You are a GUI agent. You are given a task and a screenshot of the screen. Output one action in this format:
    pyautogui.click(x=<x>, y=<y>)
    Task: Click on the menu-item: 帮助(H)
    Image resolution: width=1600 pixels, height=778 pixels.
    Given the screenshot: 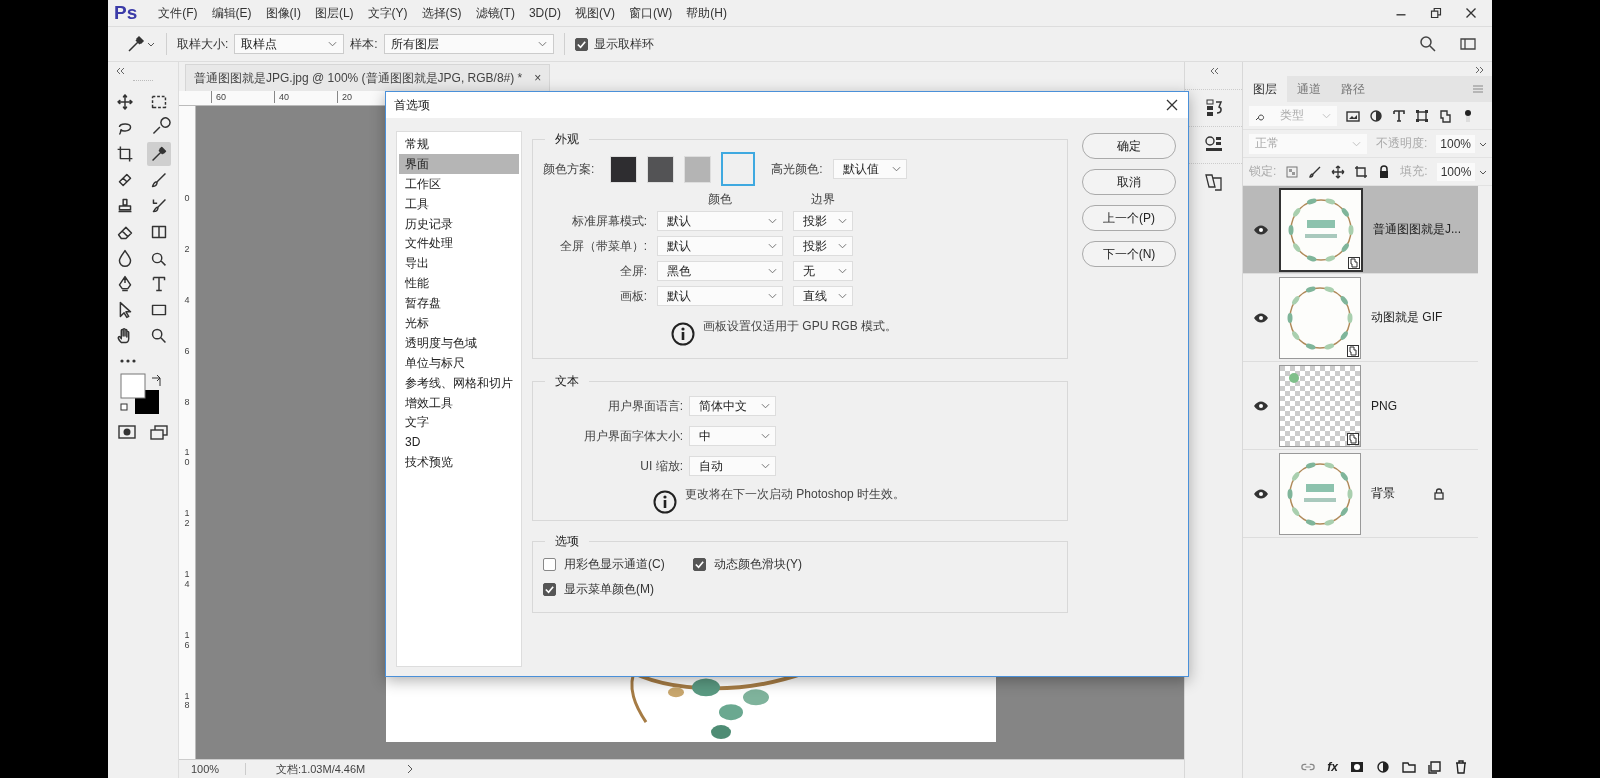 What is the action you would take?
    pyautogui.click(x=706, y=13)
    